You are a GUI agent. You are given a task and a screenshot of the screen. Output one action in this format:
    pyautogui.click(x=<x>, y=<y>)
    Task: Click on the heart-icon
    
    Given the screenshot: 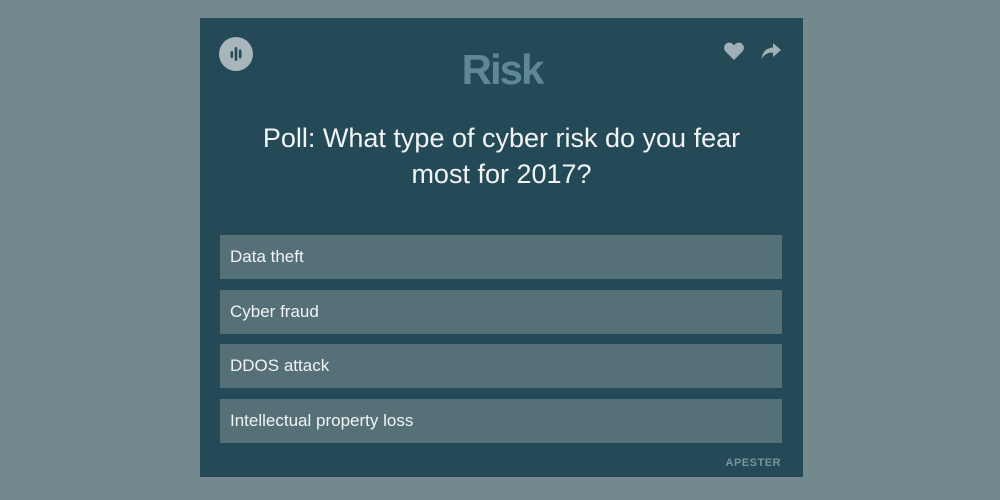 What is the action you would take?
    pyautogui.click(x=734, y=51)
    